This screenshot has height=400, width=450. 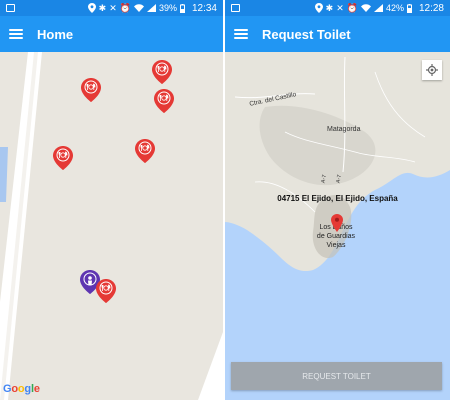 What do you see at coordinates (431, 8) in the screenshot?
I see `clock-time: 12:28` at bounding box center [431, 8].